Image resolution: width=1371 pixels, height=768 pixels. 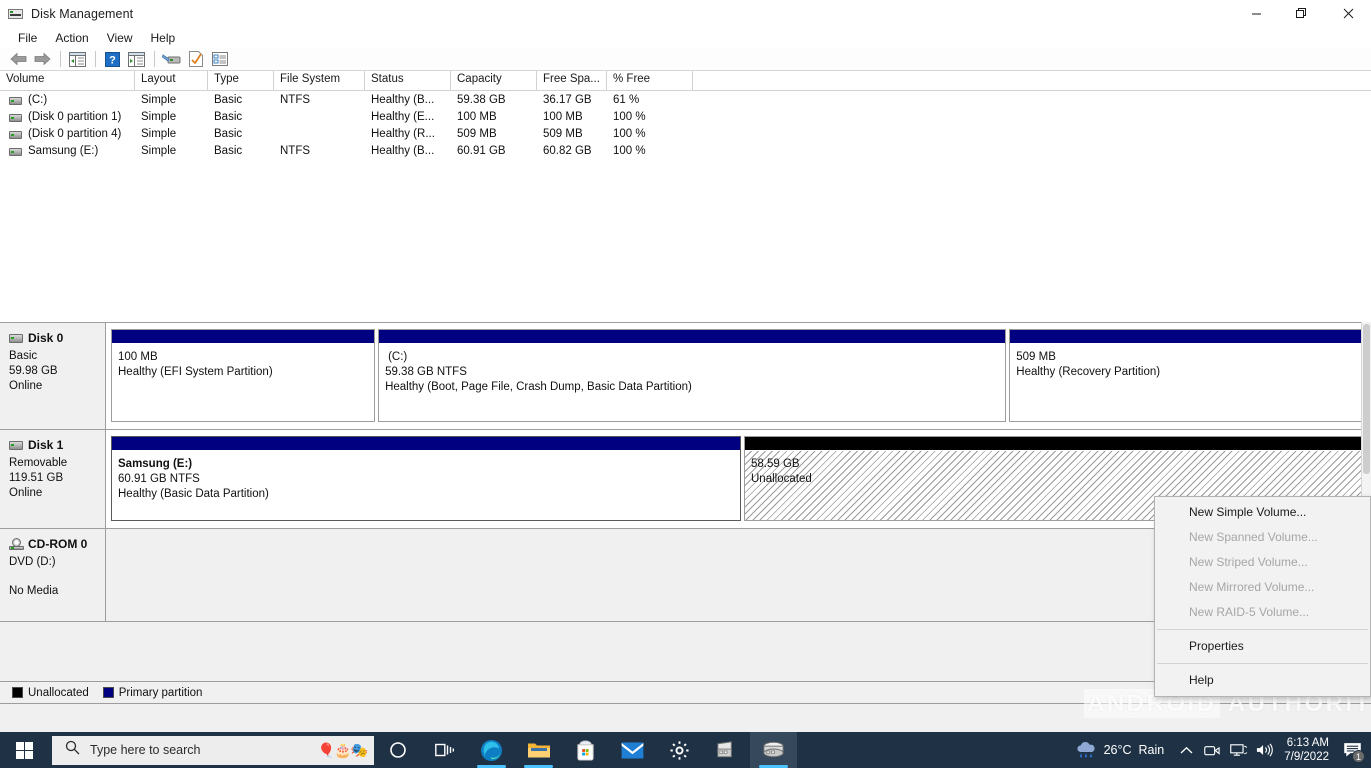 What do you see at coordinates (408, 80) in the screenshot?
I see `column-header-status: Status` at bounding box center [408, 80].